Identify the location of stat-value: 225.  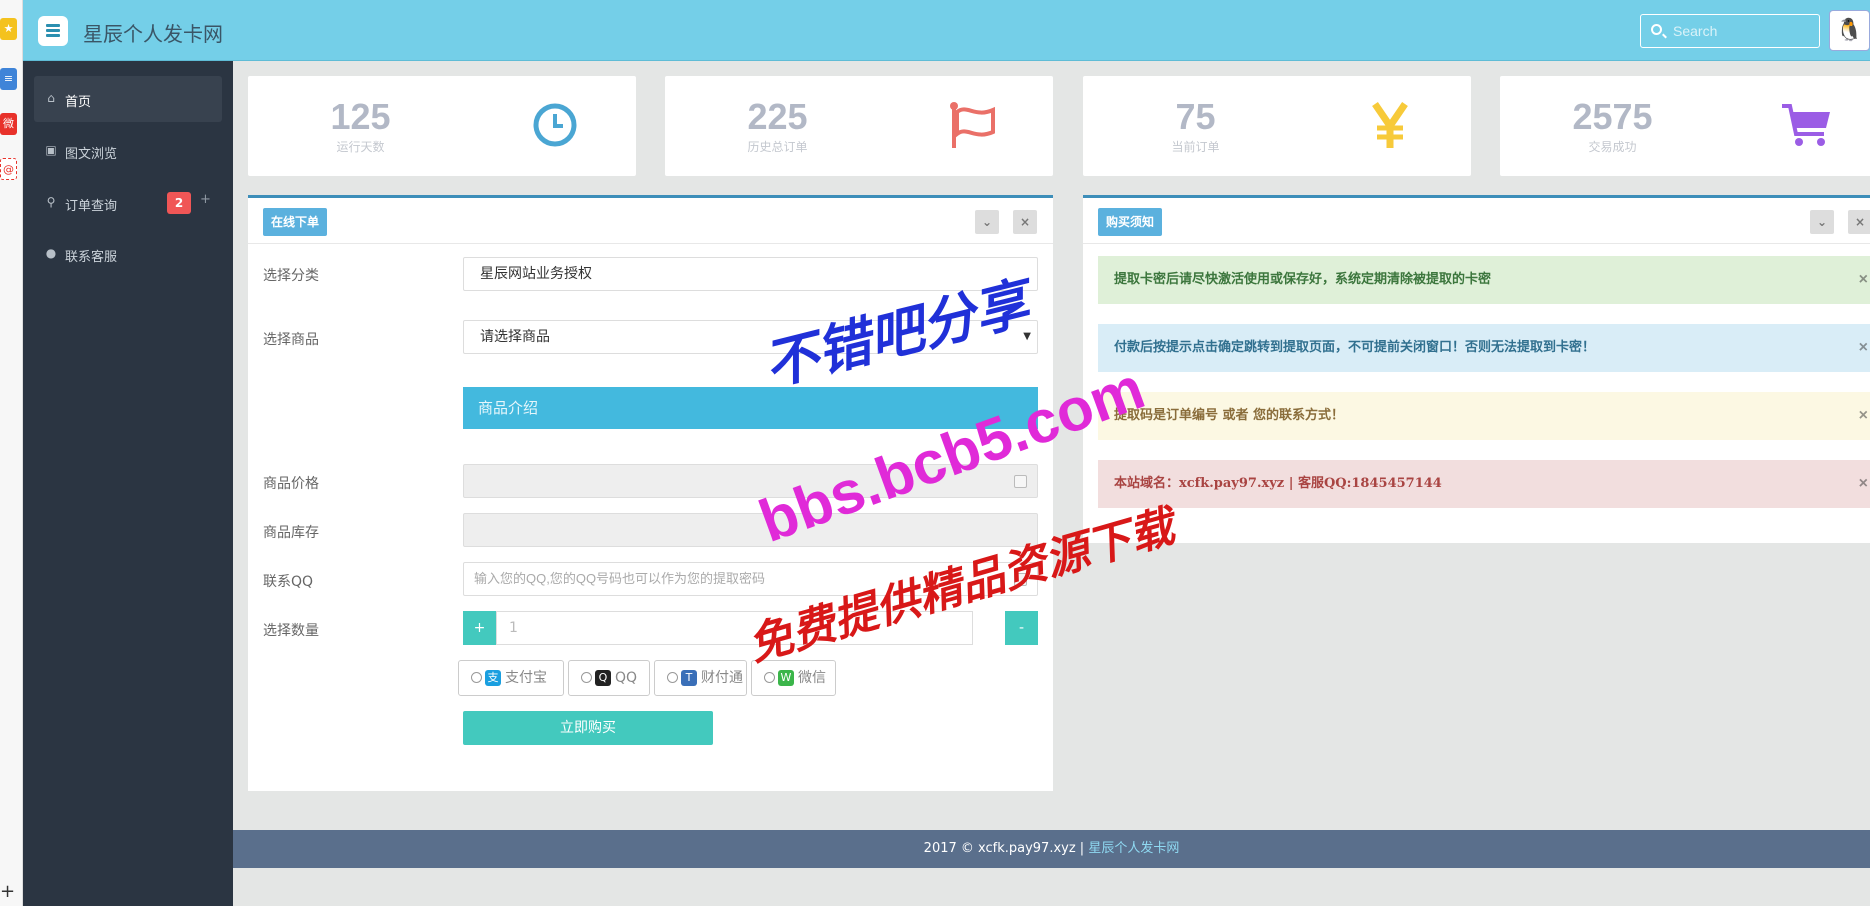
(777, 116).